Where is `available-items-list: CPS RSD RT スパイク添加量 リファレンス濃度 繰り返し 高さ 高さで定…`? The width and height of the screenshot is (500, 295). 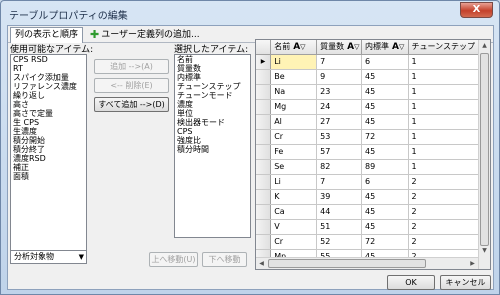
available-items-list: CPS RSD RT スパイク添加量 リファレンス濃度 繰り返し 高さ 高さで定… is located at coordinates (48, 154).